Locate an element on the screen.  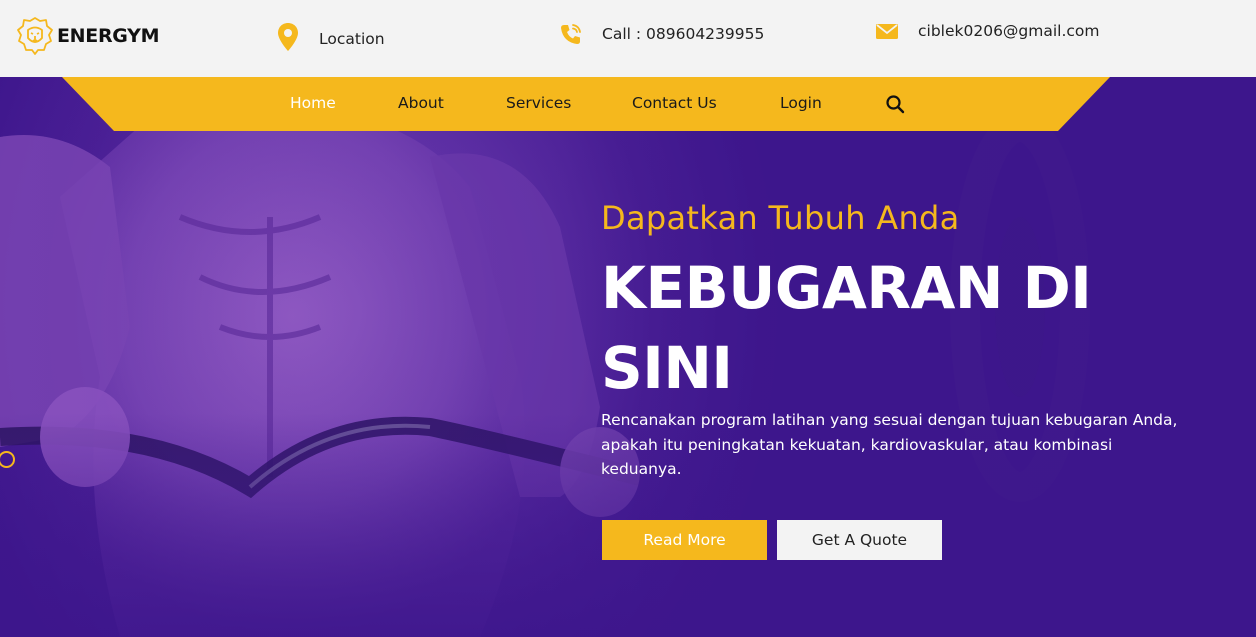
get-a-quote-button: Get A Quote is located at coordinates (859, 540).